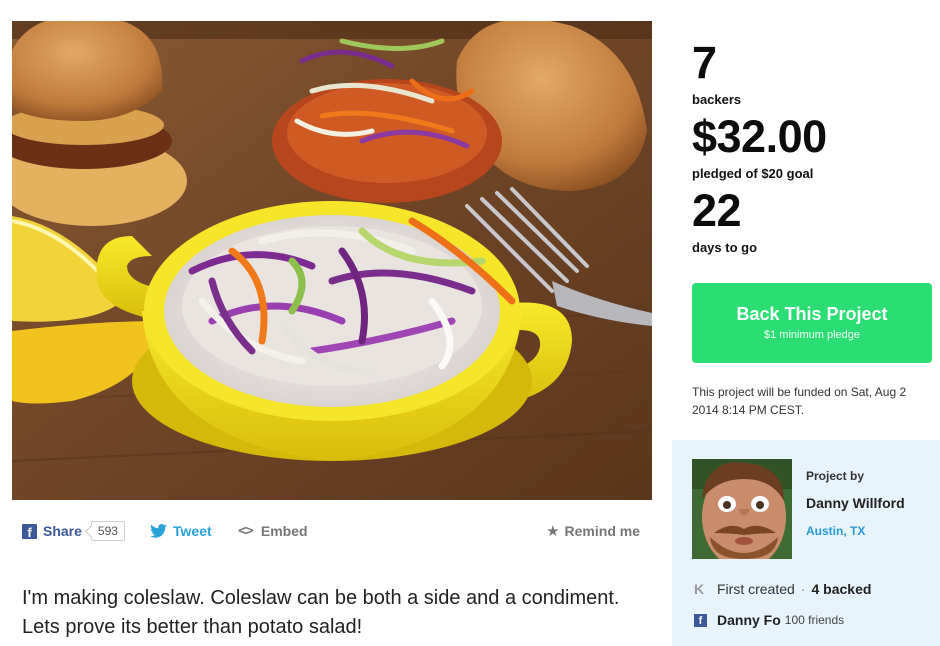  Describe the element at coordinates (553, 531) in the screenshot. I see `star-icon: ★` at that location.